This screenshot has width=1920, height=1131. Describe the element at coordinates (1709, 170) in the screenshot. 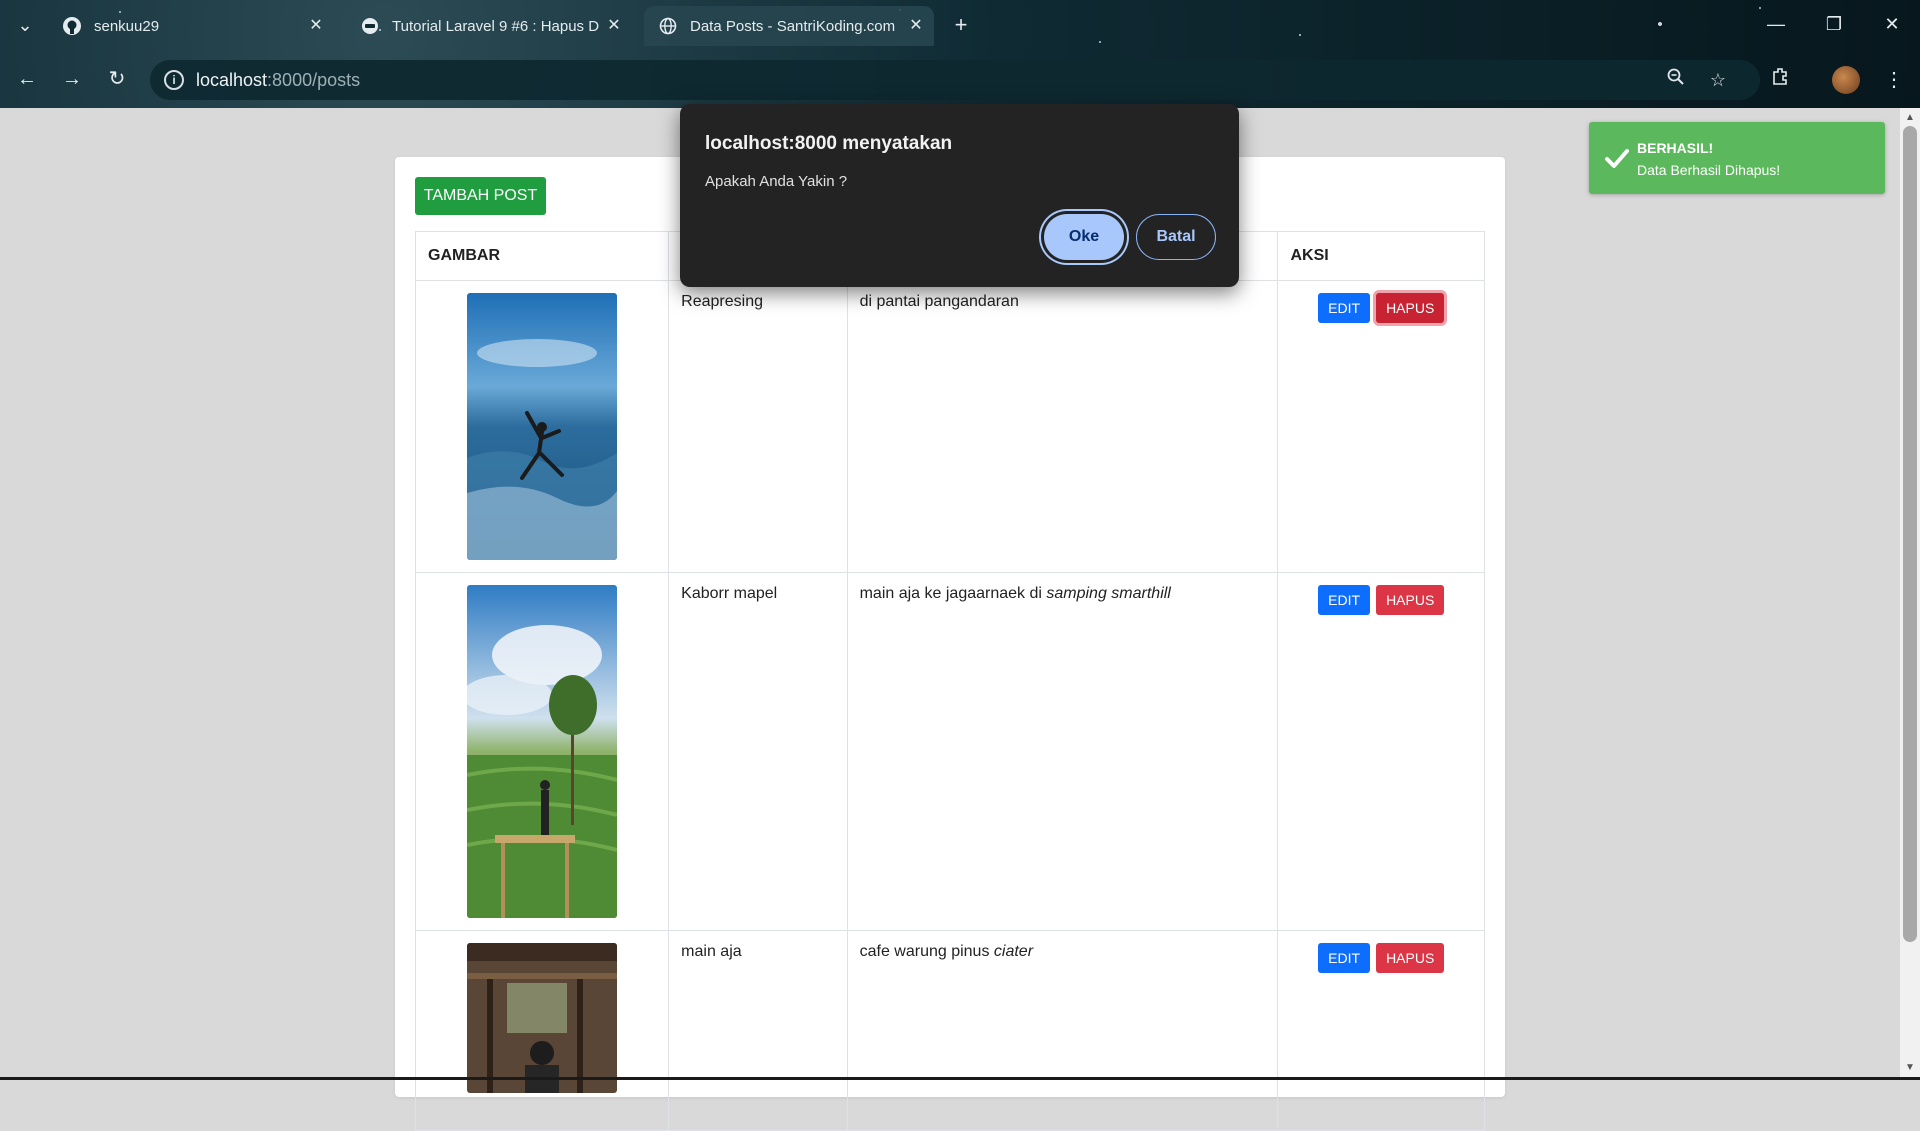

I see `toast-message: Data Berhasil Dihapus!` at that location.